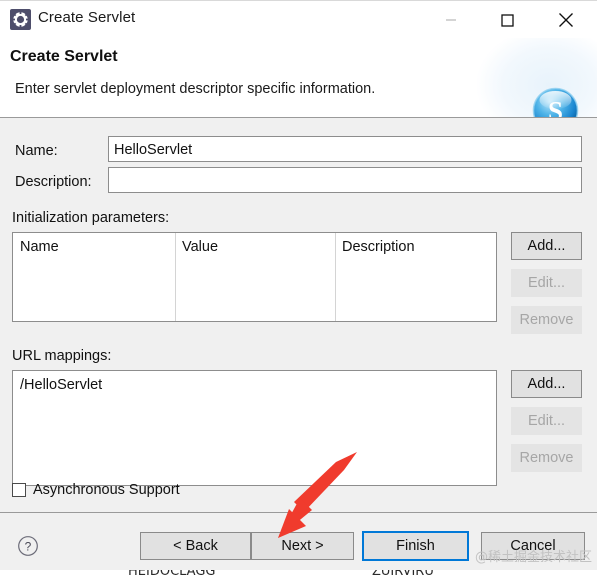 The image size is (597, 580). What do you see at coordinates (451, 20) in the screenshot?
I see `minimize-icon` at bounding box center [451, 20].